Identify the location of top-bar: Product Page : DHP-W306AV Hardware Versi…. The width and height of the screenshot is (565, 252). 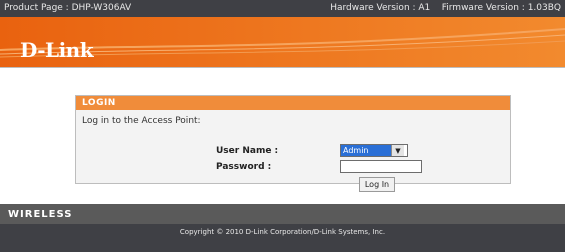
(282, 8).